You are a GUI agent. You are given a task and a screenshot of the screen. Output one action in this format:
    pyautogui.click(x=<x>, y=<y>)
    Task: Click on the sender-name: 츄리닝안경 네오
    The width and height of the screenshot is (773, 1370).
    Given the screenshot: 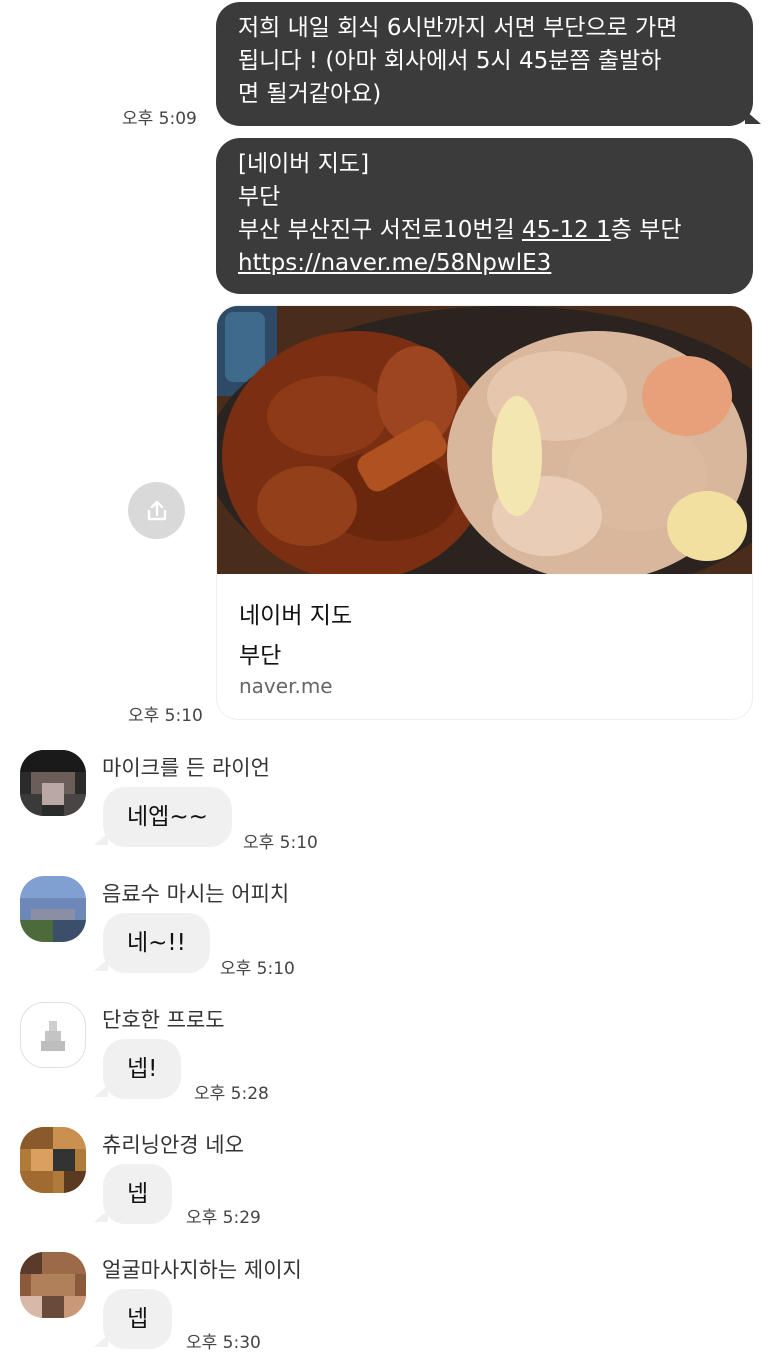 What is the action you would take?
    pyautogui.click(x=173, y=1145)
    